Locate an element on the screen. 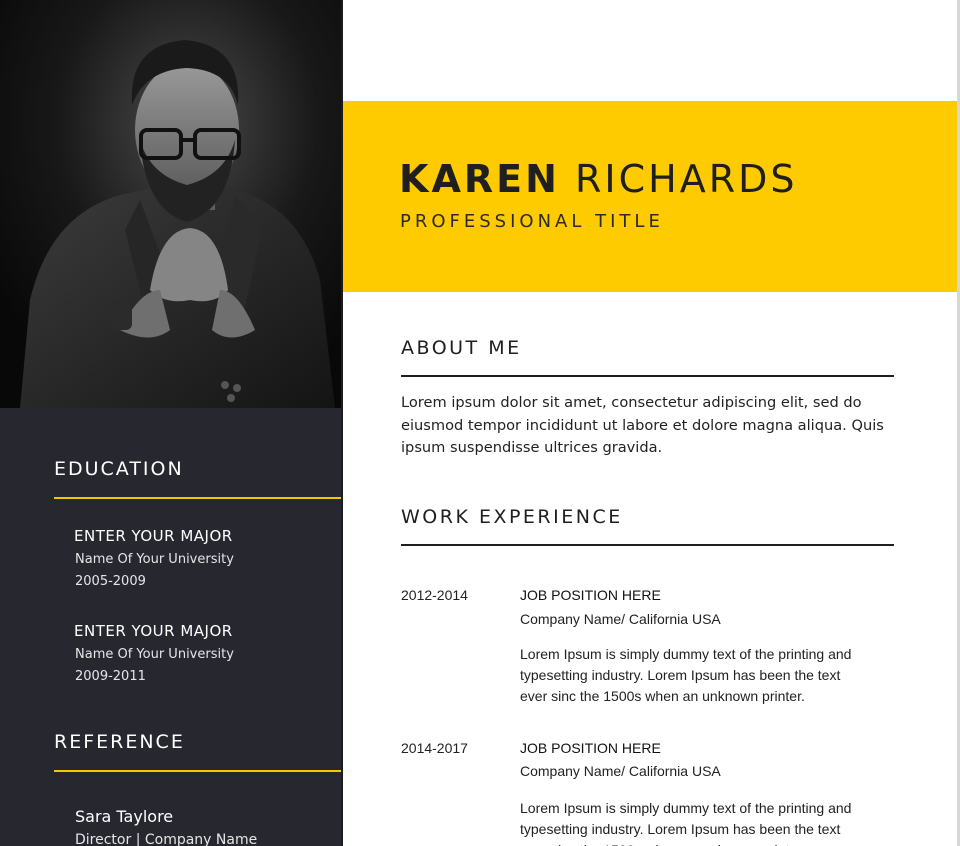  work-rule is located at coordinates (647, 545).